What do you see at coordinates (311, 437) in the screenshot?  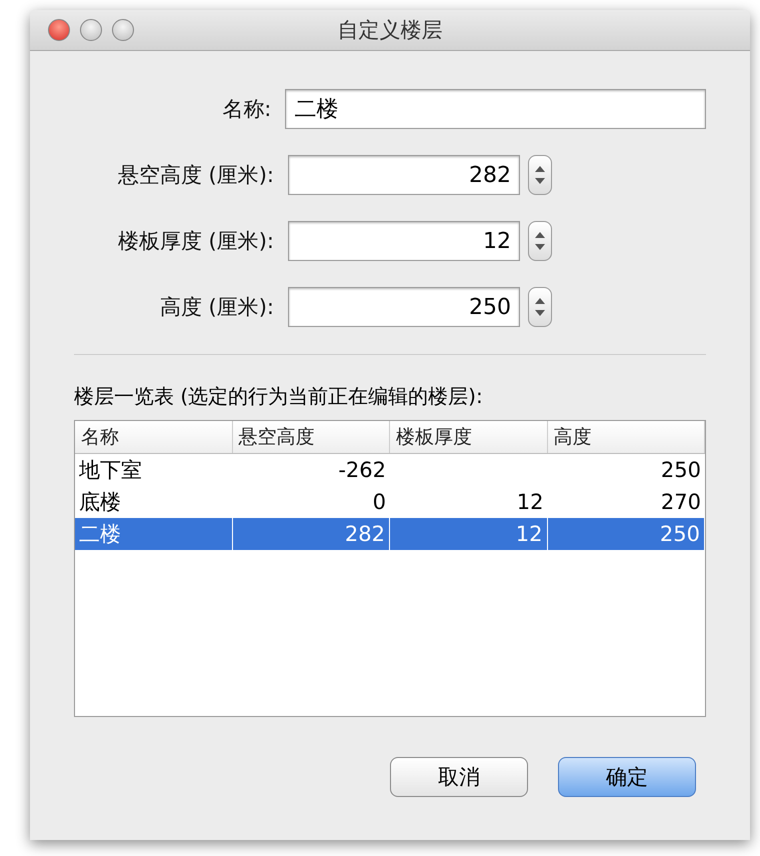 I see `column-header: 悬空高度` at bounding box center [311, 437].